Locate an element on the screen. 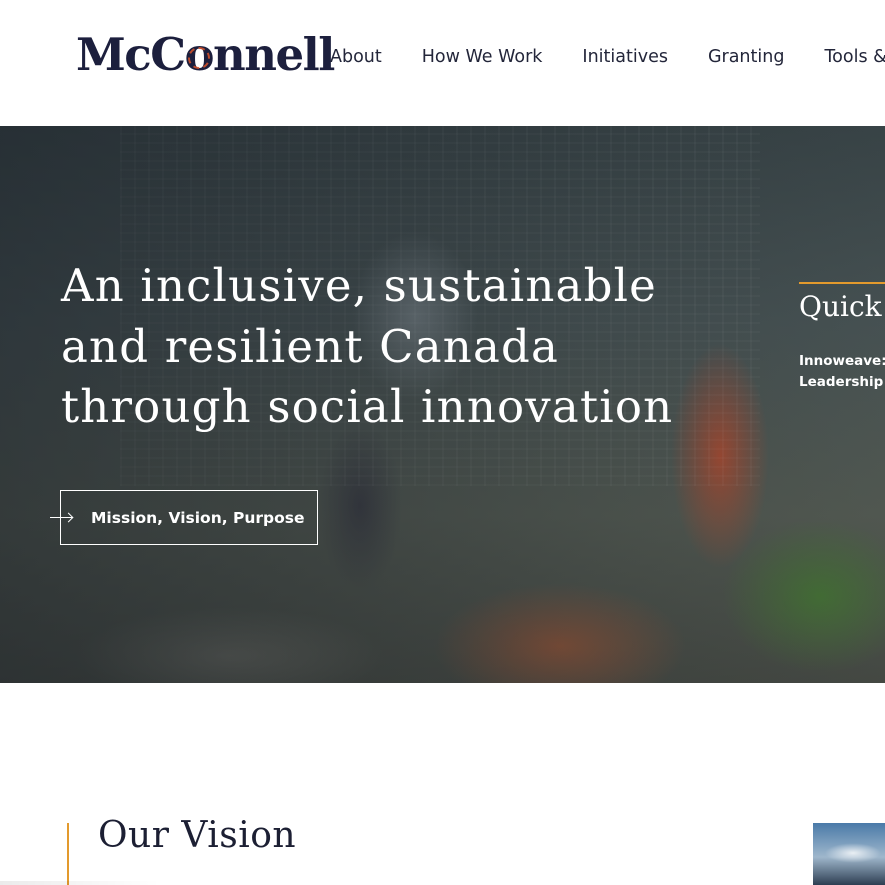 The height and width of the screenshot is (885, 885). quick-link-leadership: Leadership I is located at coordinates (842, 382).